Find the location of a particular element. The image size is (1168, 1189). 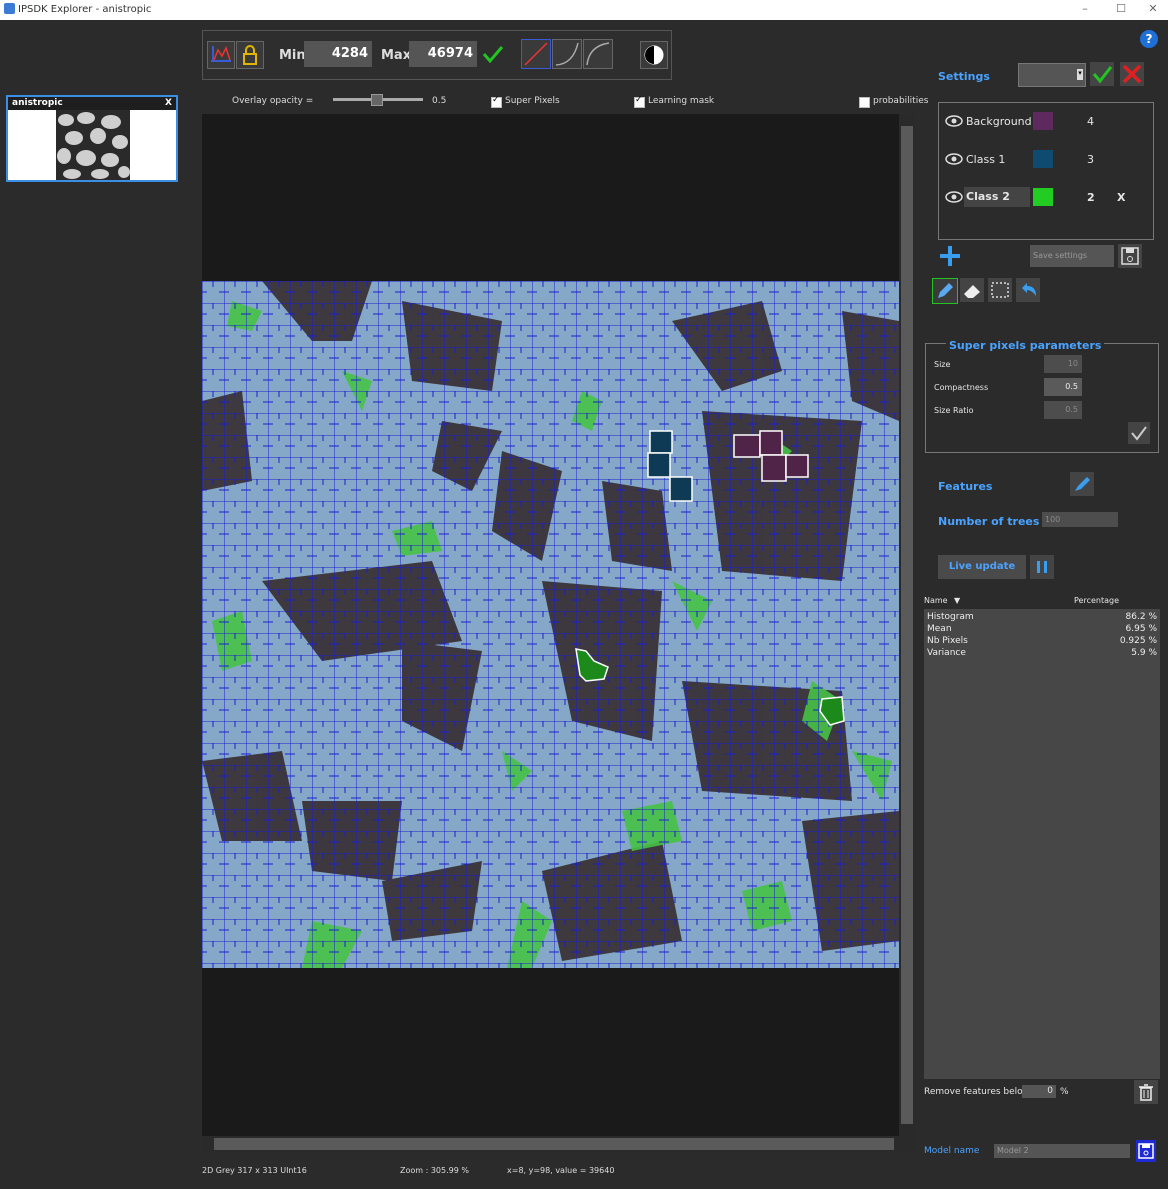

class-row-class1: Class 1 3 is located at coordinates (1046, 160).